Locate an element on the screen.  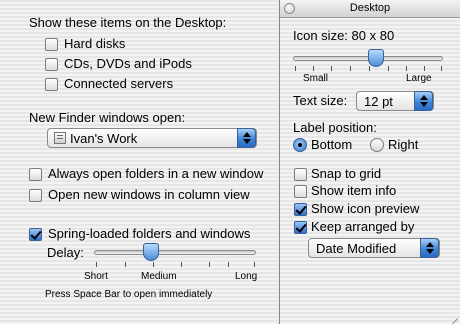
icon-size-max-label: Large is located at coordinates (419, 78).